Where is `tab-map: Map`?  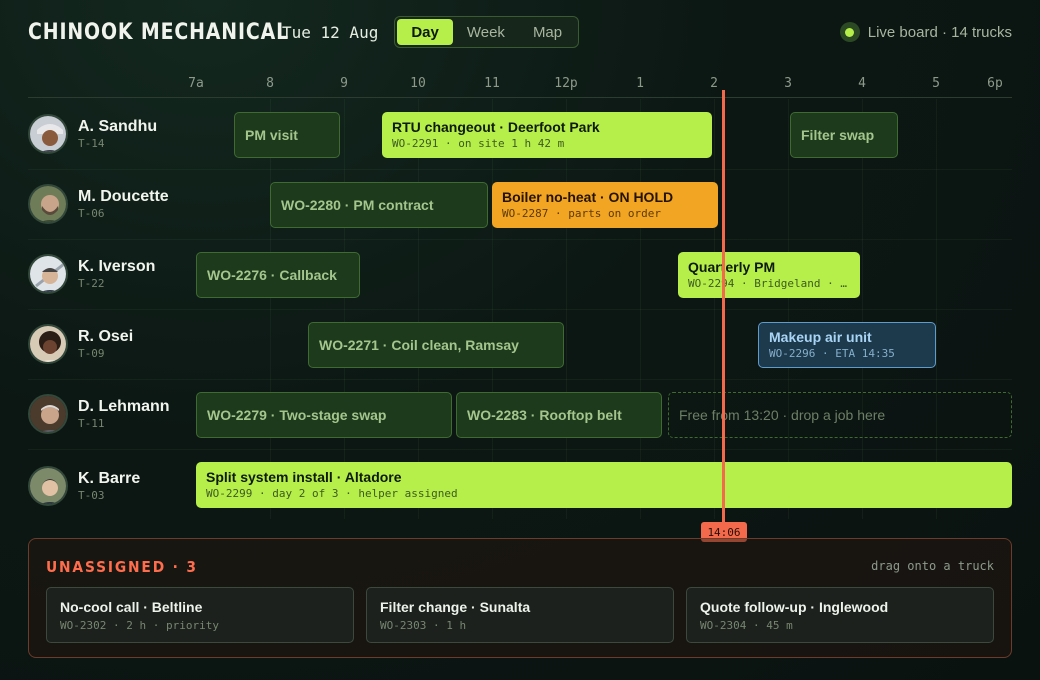
tab-map: Map is located at coordinates (547, 32).